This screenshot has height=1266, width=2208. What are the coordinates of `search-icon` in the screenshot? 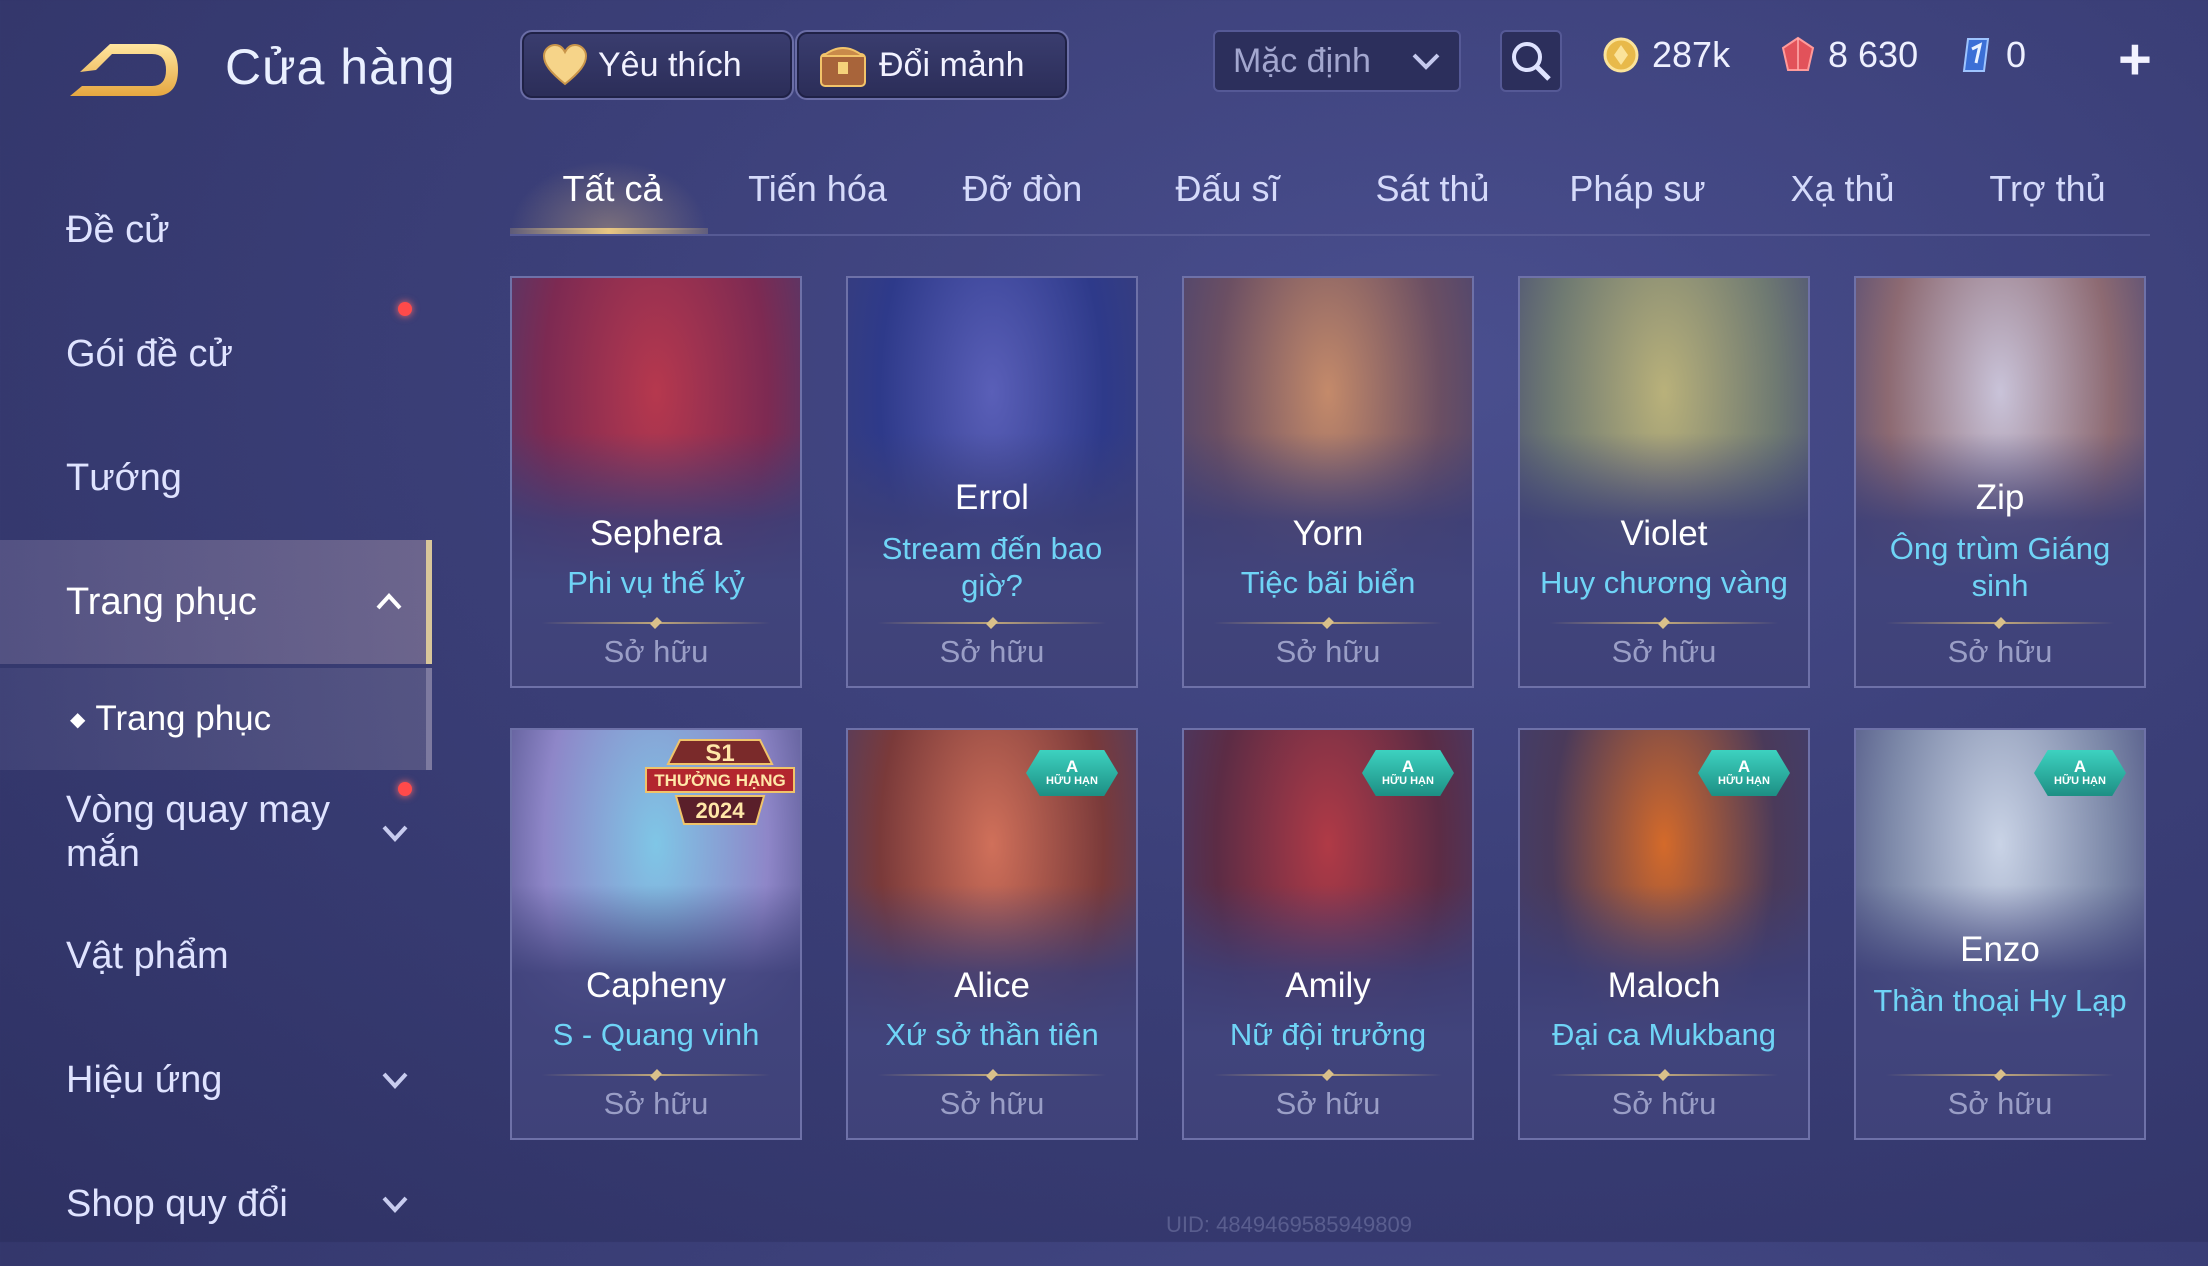 It's located at (1531, 61).